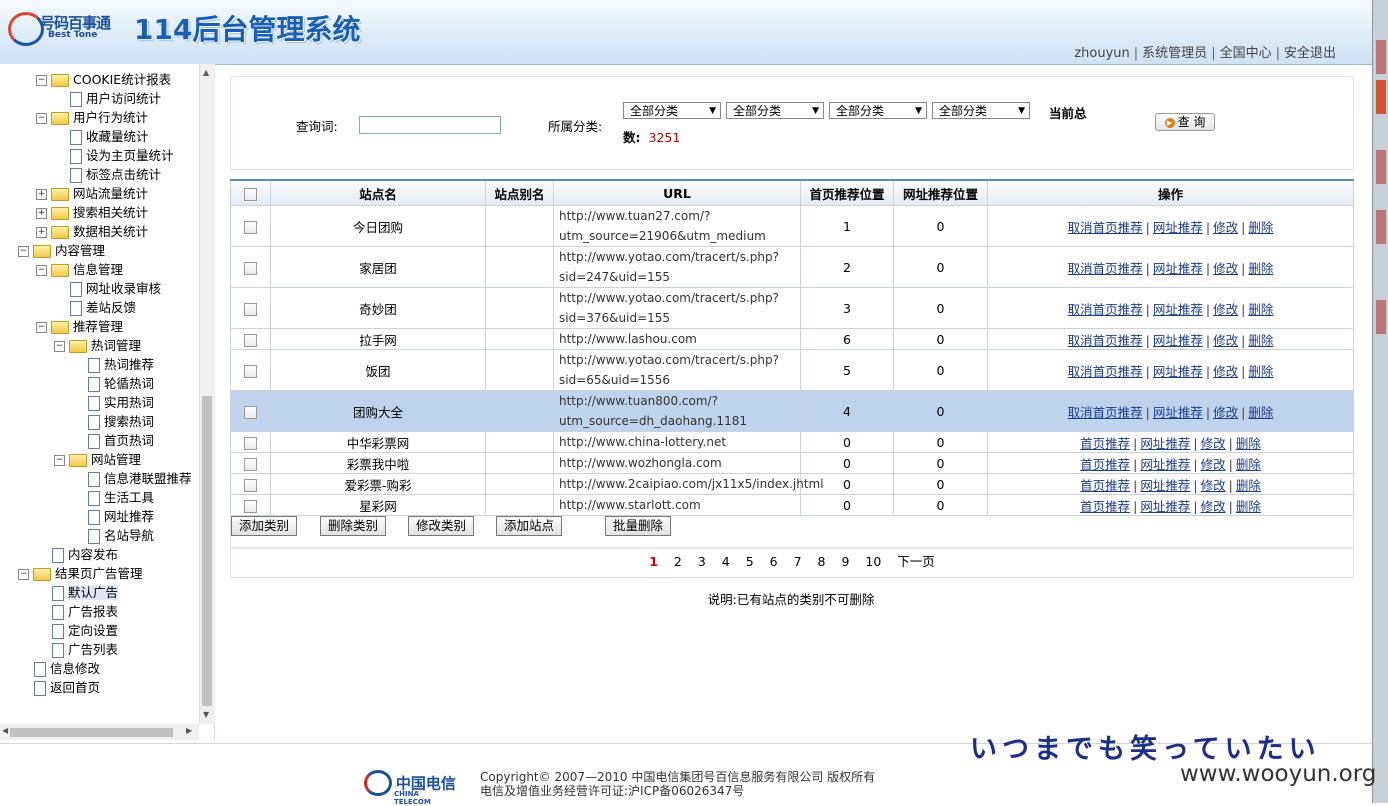 The image size is (1388, 806). What do you see at coordinates (750, 561) in the screenshot?
I see `page-5: 5` at bounding box center [750, 561].